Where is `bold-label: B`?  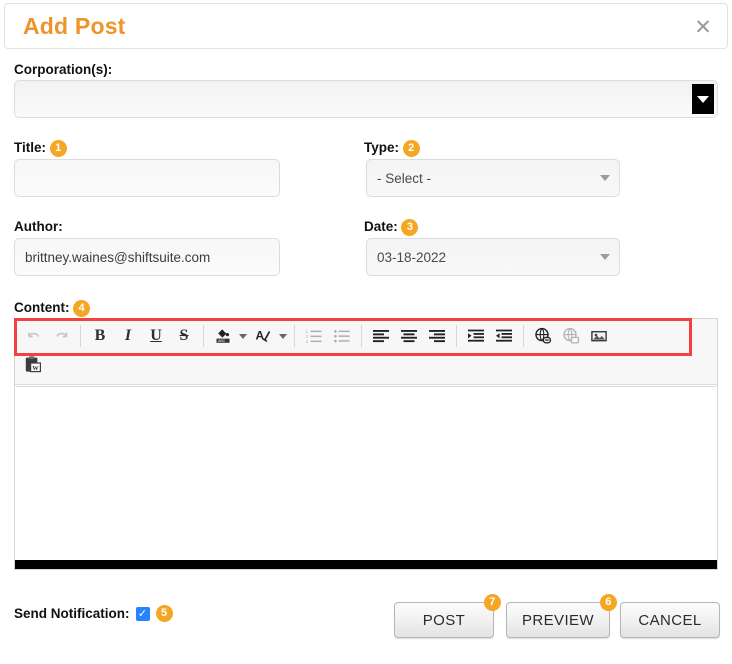
bold-label: B is located at coordinates (100, 335).